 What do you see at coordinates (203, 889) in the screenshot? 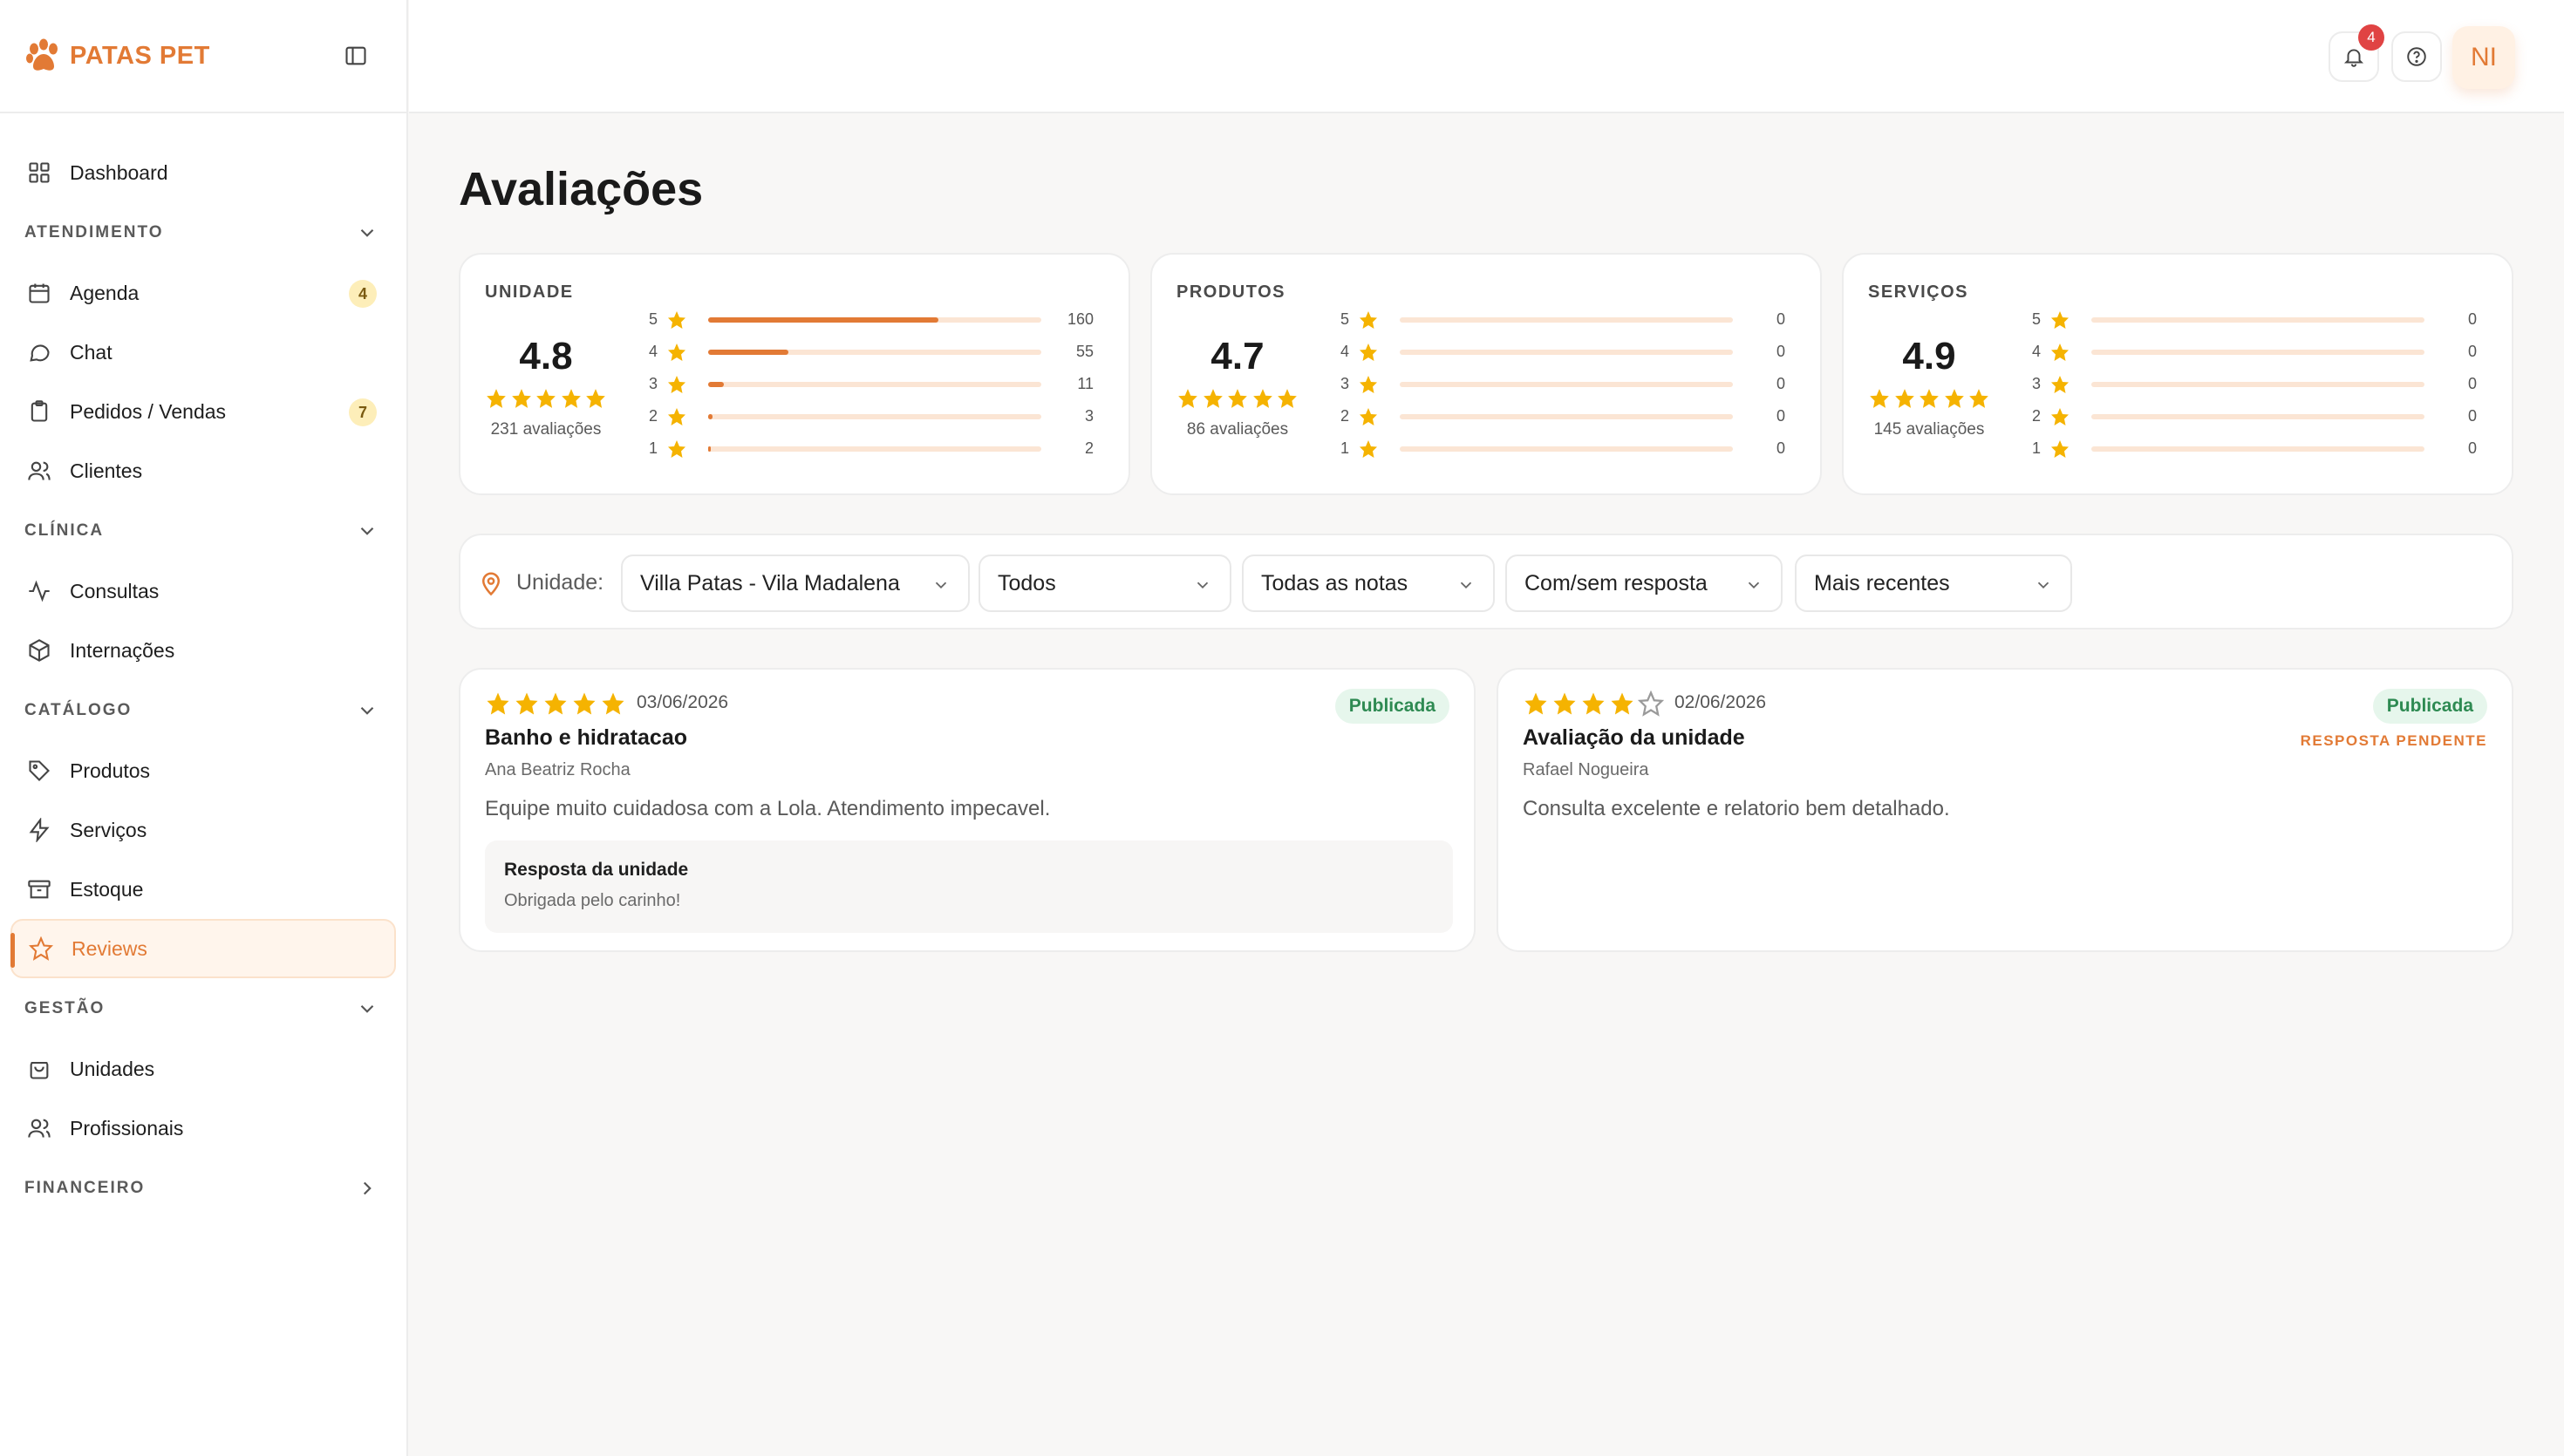
I see `sidebar-item-estoque: Estoque` at bounding box center [203, 889].